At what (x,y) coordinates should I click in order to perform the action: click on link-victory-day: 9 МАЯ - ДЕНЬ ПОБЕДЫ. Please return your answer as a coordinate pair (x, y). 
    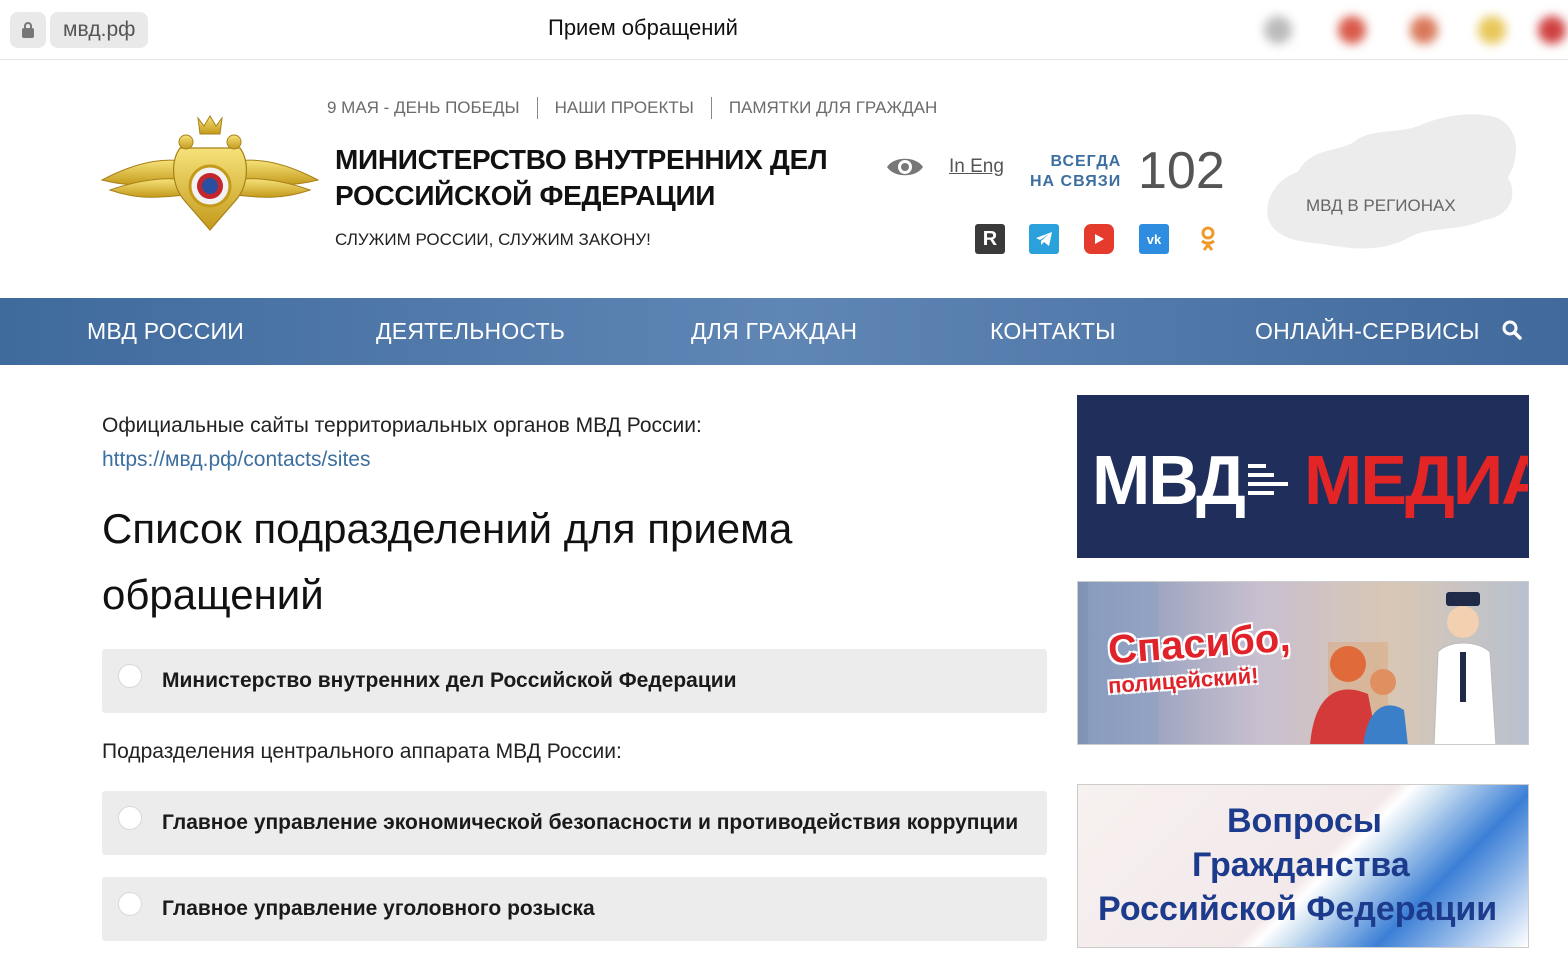
    Looking at the image, I should click on (432, 108).